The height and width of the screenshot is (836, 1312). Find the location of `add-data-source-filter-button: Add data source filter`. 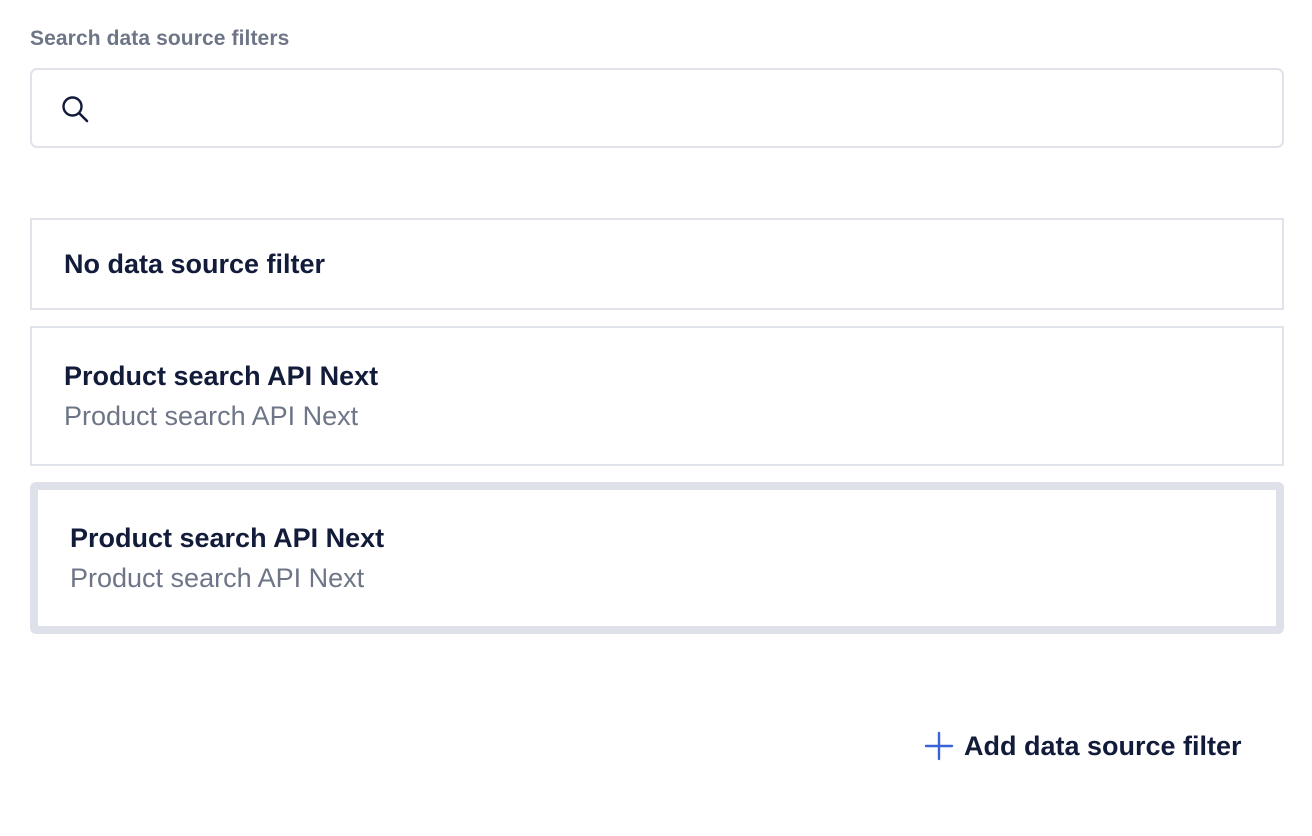

add-data-source-filter-button: Add data source filter is located at coordinates (1083, 746).